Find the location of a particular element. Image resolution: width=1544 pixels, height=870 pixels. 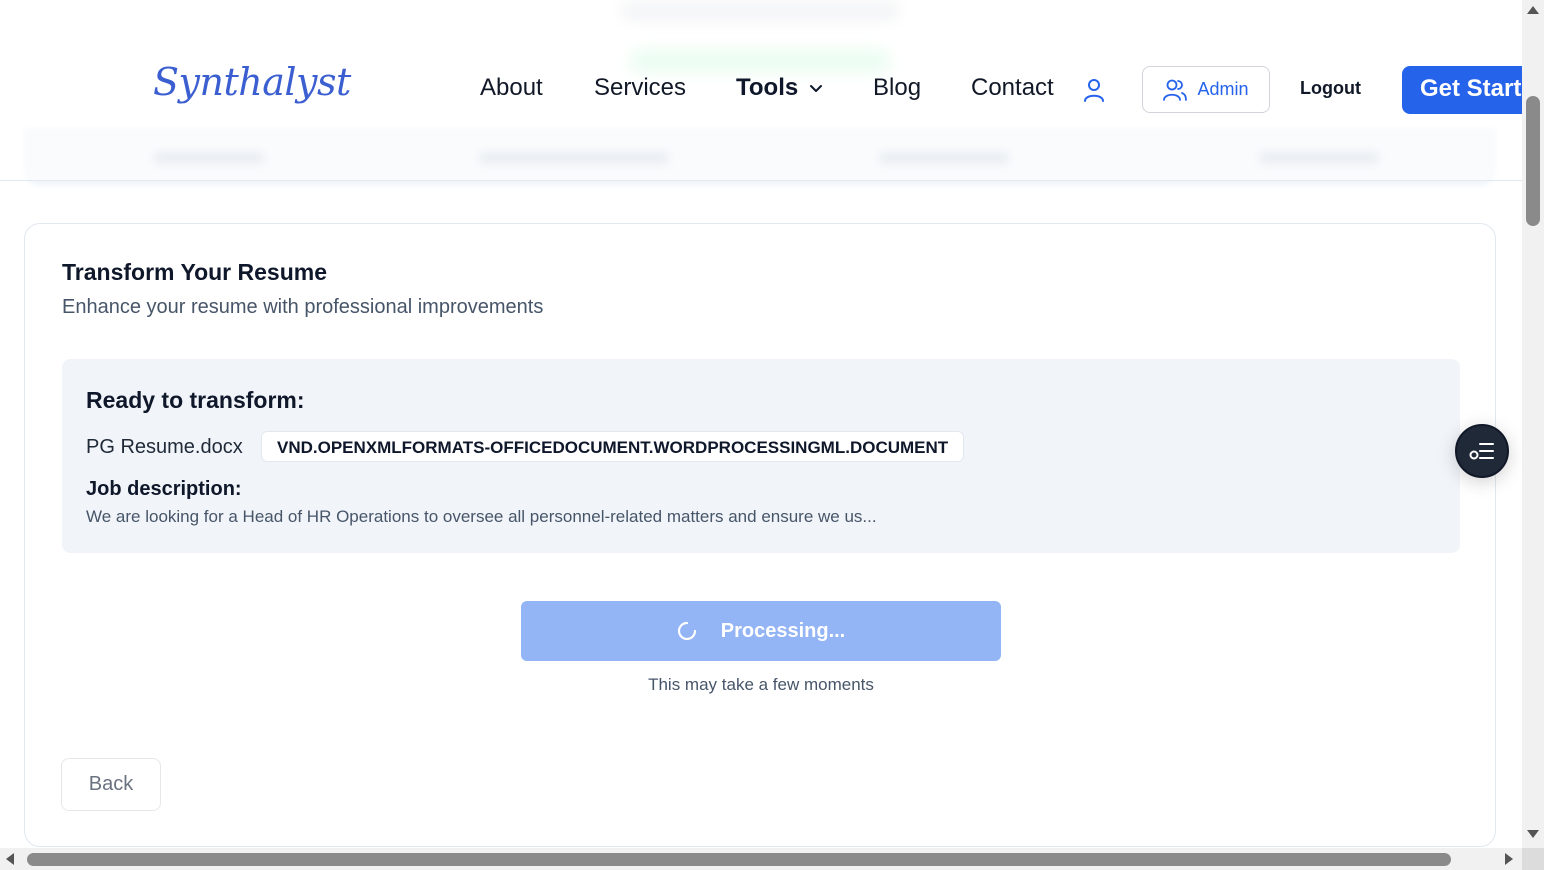

admin-label: Admin is located at coordinates (1223, 89).